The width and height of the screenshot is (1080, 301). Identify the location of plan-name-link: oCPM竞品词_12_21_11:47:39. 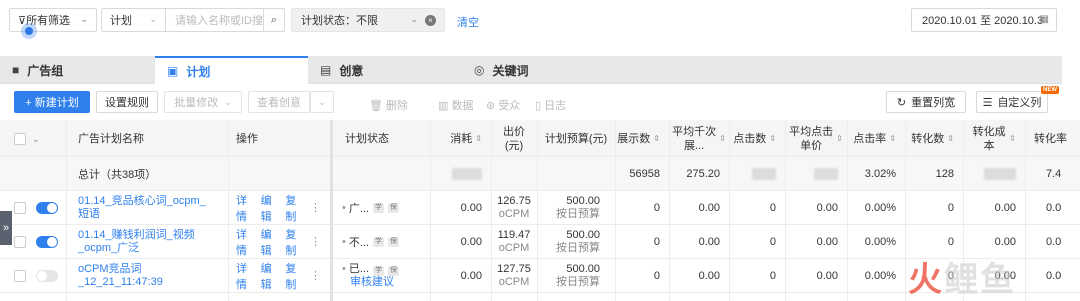
(142, 276).